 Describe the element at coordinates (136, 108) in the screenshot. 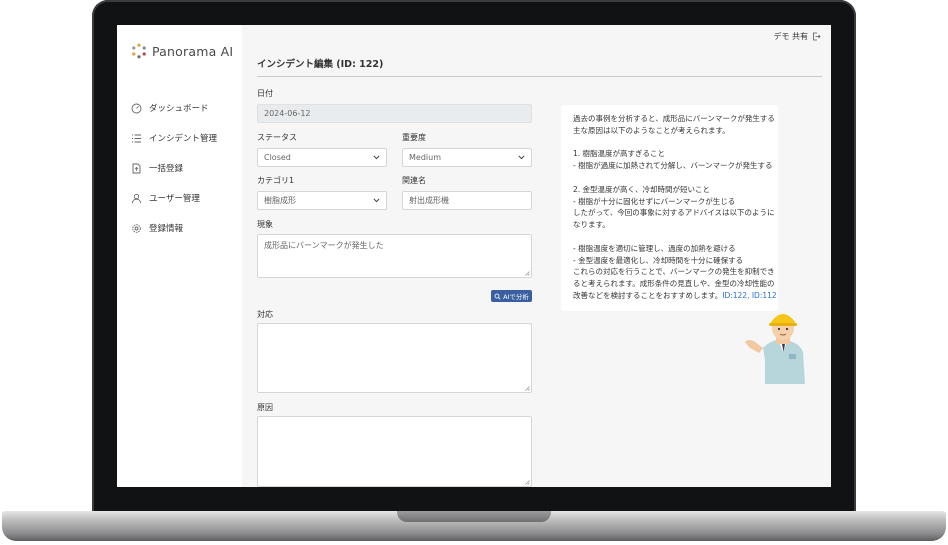

I see `gauge-icon` at that location.